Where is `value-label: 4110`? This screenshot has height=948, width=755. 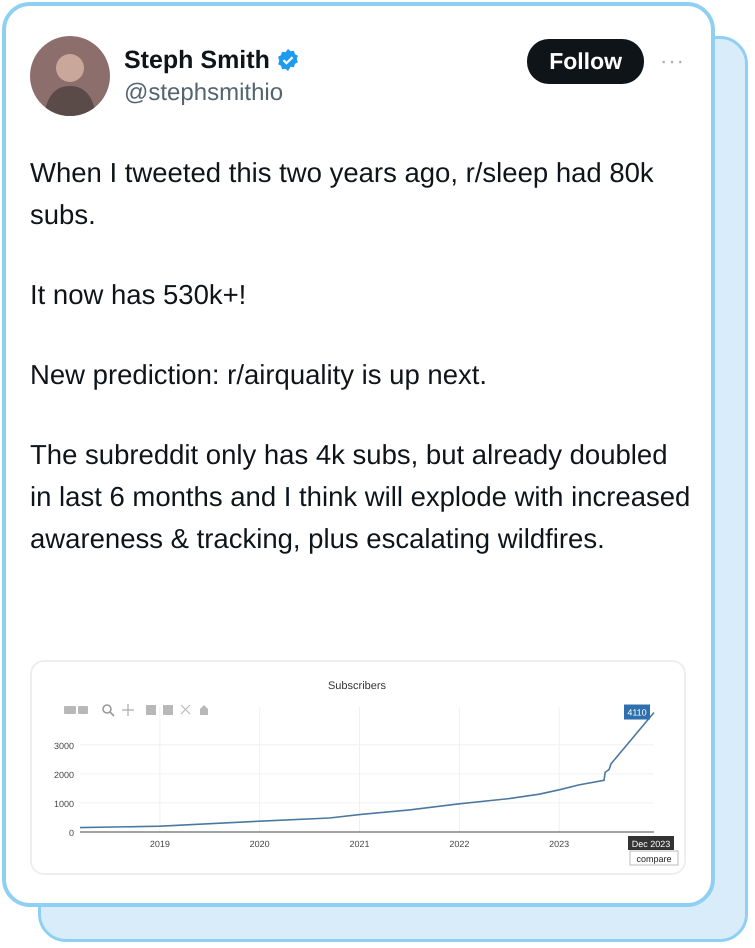
value-label: 4110 is located at coordinates (637, 712).